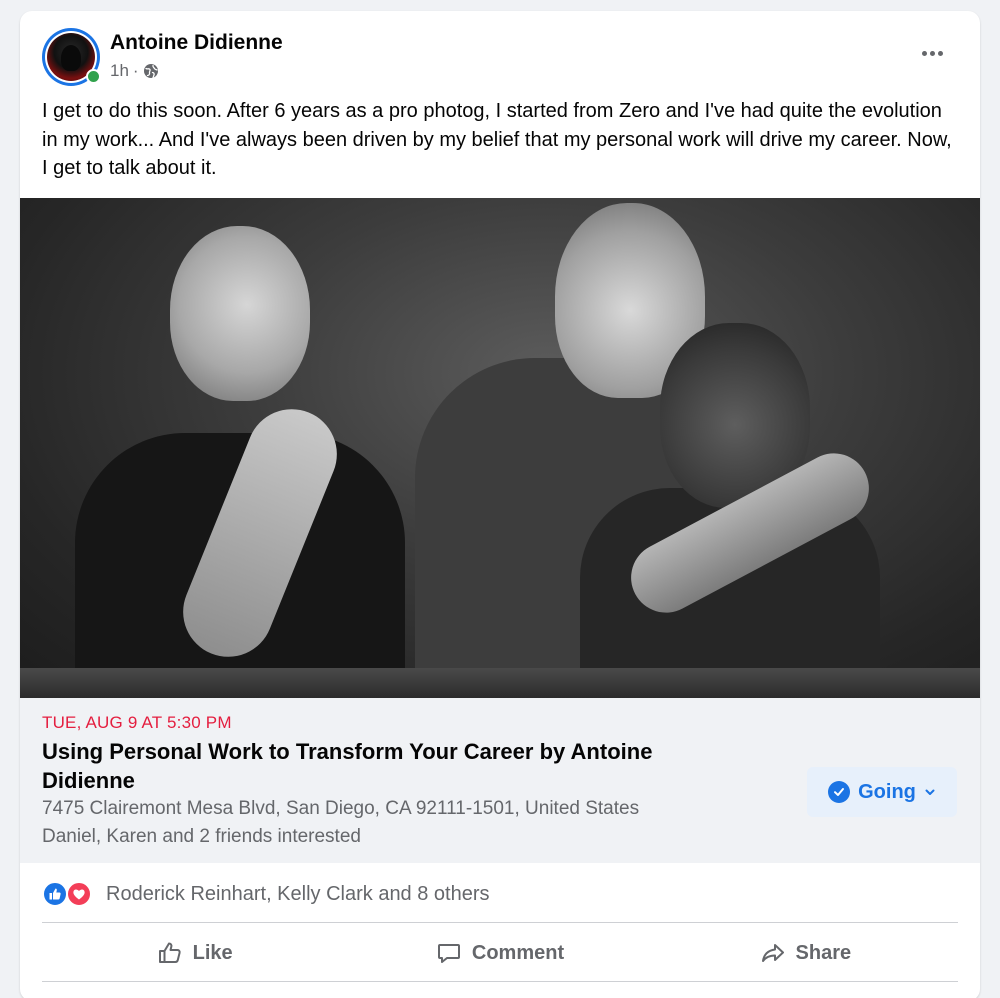 Image resolution: width=1000 pixels, height=998 pixels. I want to click on share-label: Share, so click(823, 952).